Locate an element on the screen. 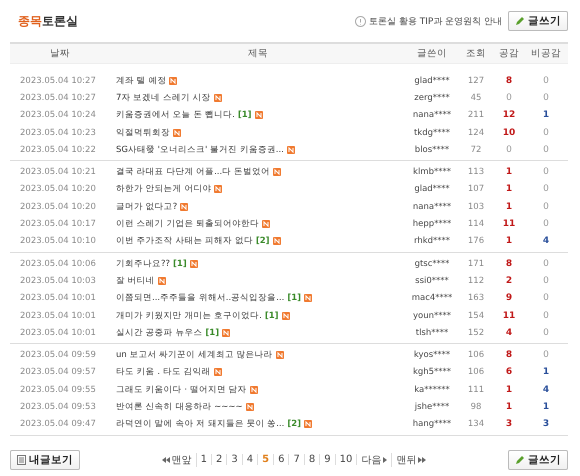  view-count: 134 is located at coordinates (476, 424).